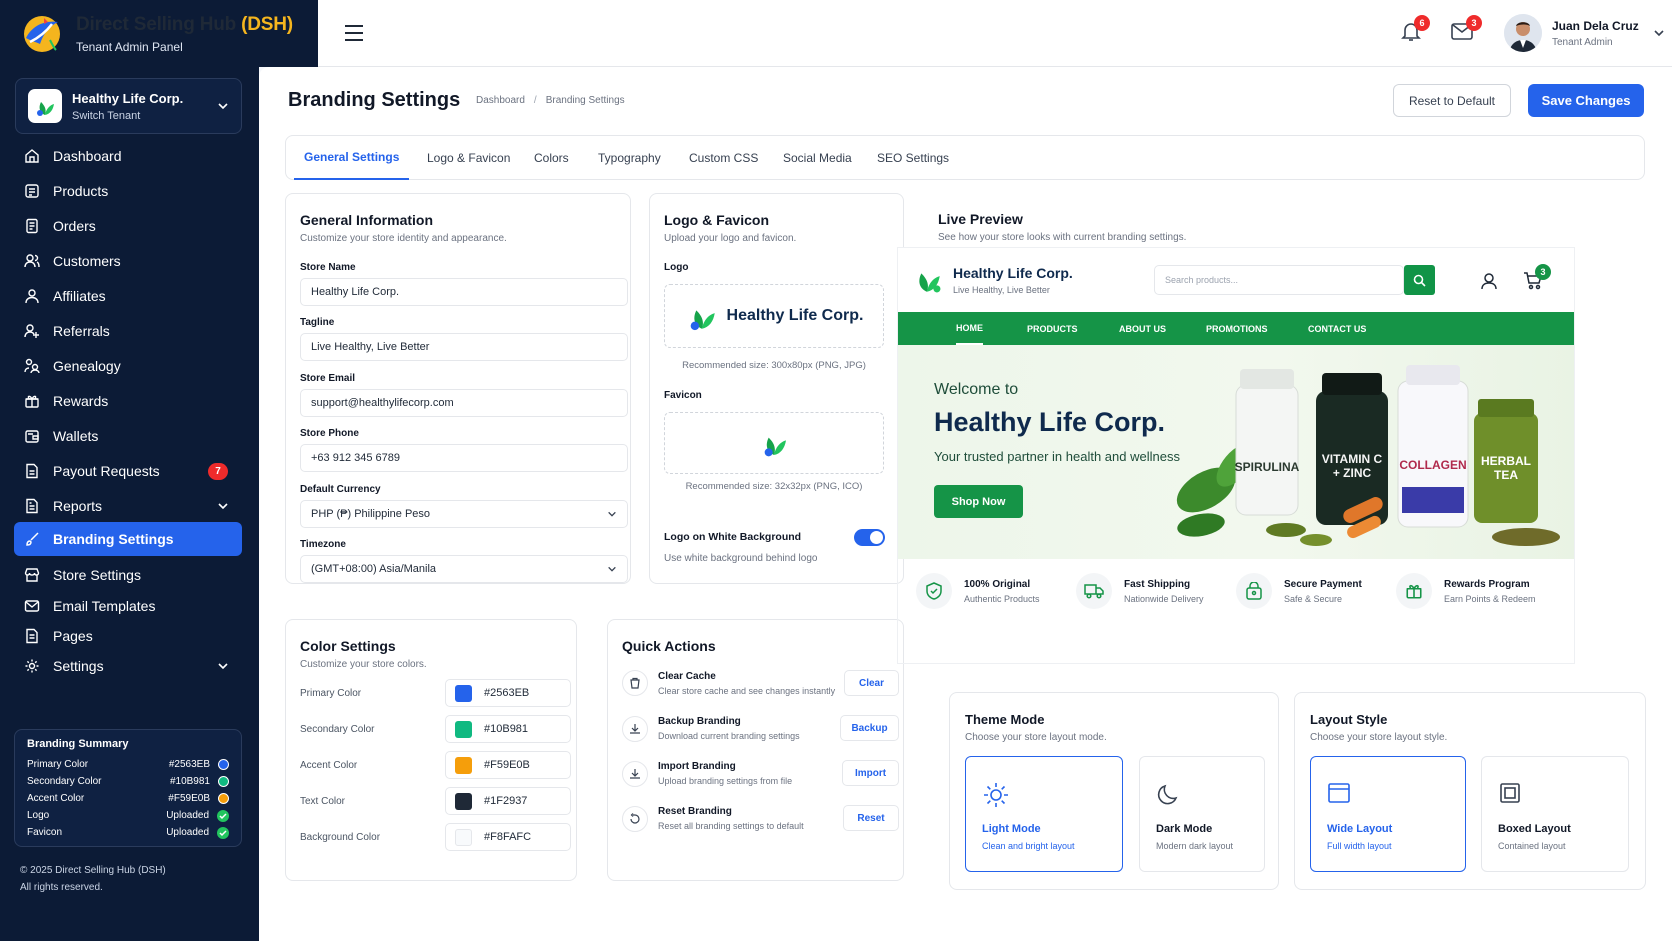 This screenshot has width=1672, height=941. What do you see at coordinates (352, 158) in the screenshot?
I see `tab-general-settings: General Settings` at bounding box center [352, 158].